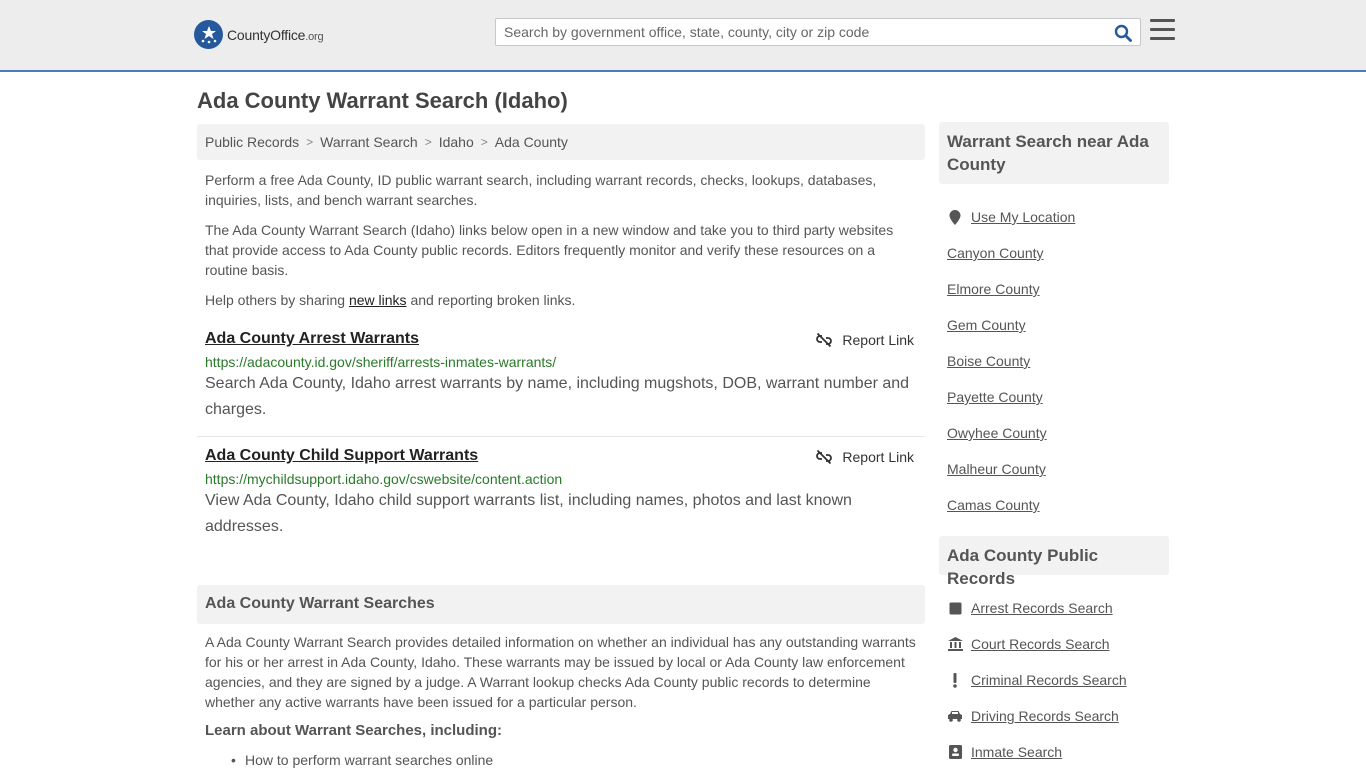 The image size is (1366, 770). What do you see at coordinates (1016, 752) in the screenshot?
I see `sidebar-item-label: Inmate Search` at bounding box center [1016, 752].